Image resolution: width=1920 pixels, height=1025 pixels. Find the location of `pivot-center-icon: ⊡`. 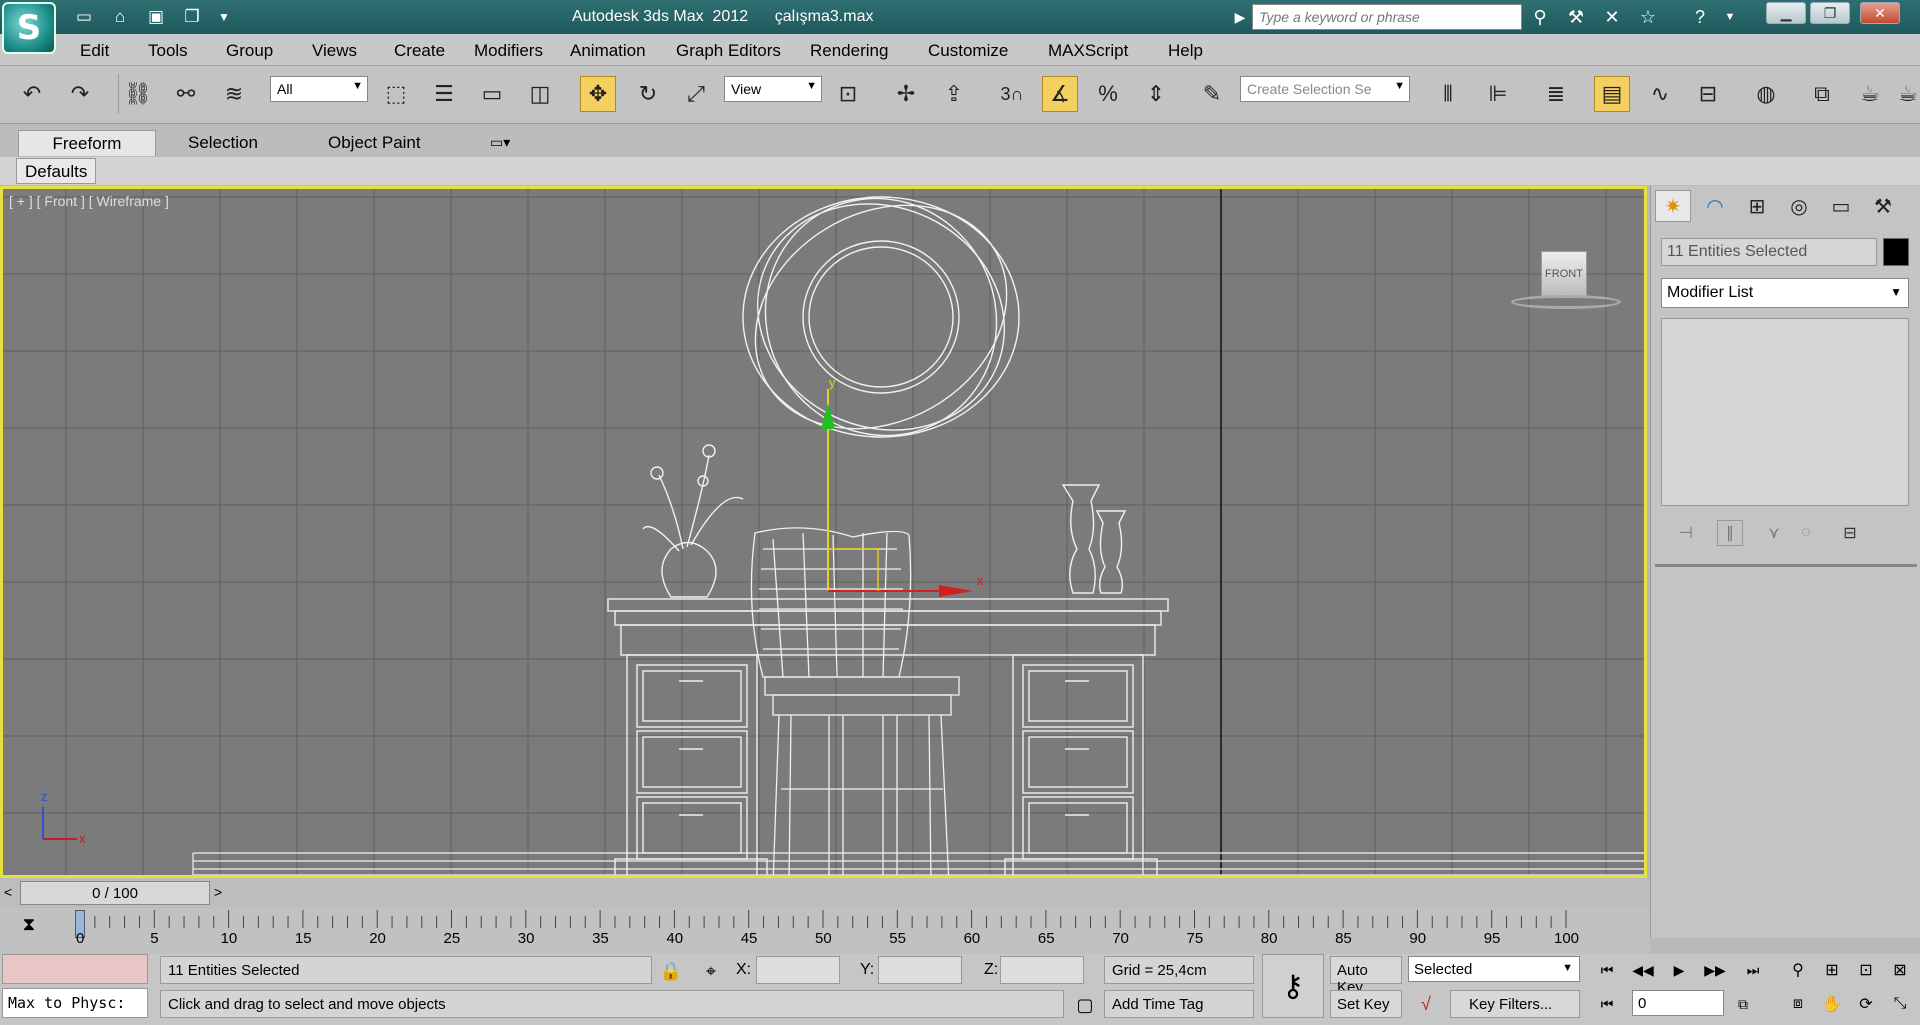

pivot-center-icon: ⊡ is located at coordinates (848, 94).